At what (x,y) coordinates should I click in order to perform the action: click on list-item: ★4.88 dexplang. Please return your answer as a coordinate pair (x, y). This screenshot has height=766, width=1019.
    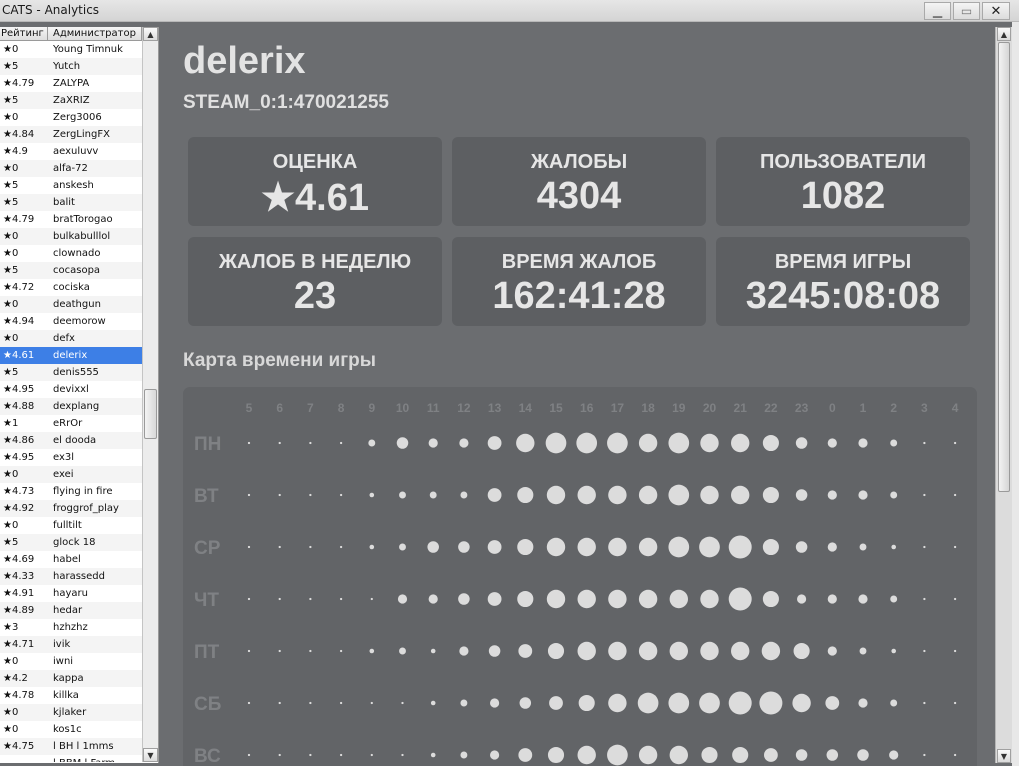
    Looking at the image, I should click on (71, 406).